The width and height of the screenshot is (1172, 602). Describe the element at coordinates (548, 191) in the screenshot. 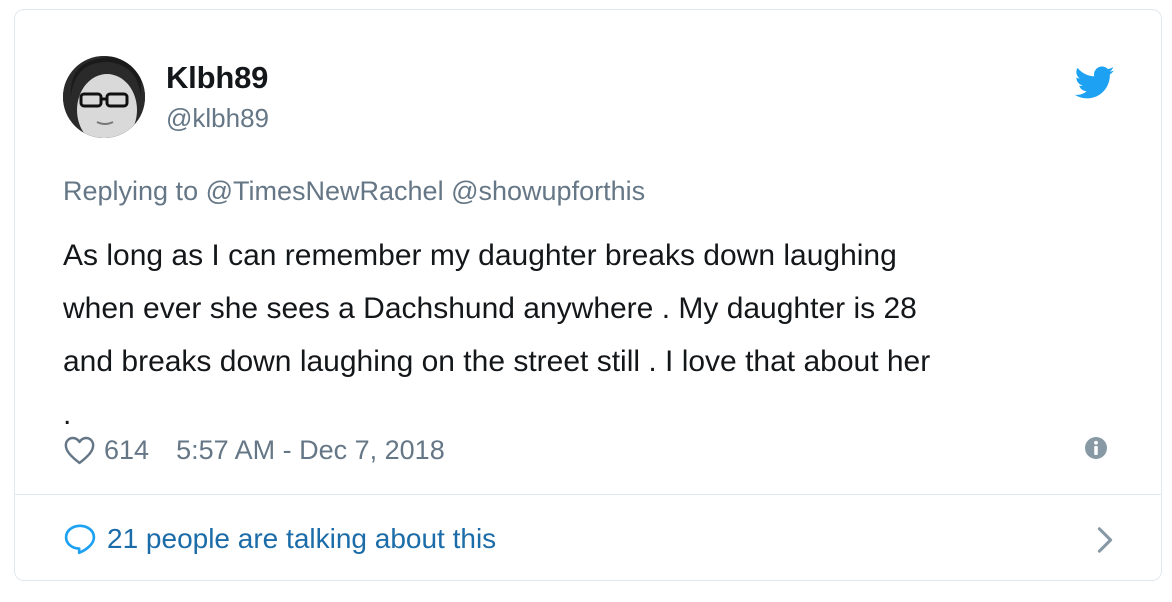

I see `mention-link-showupforthis: @showupforthis` at that location.